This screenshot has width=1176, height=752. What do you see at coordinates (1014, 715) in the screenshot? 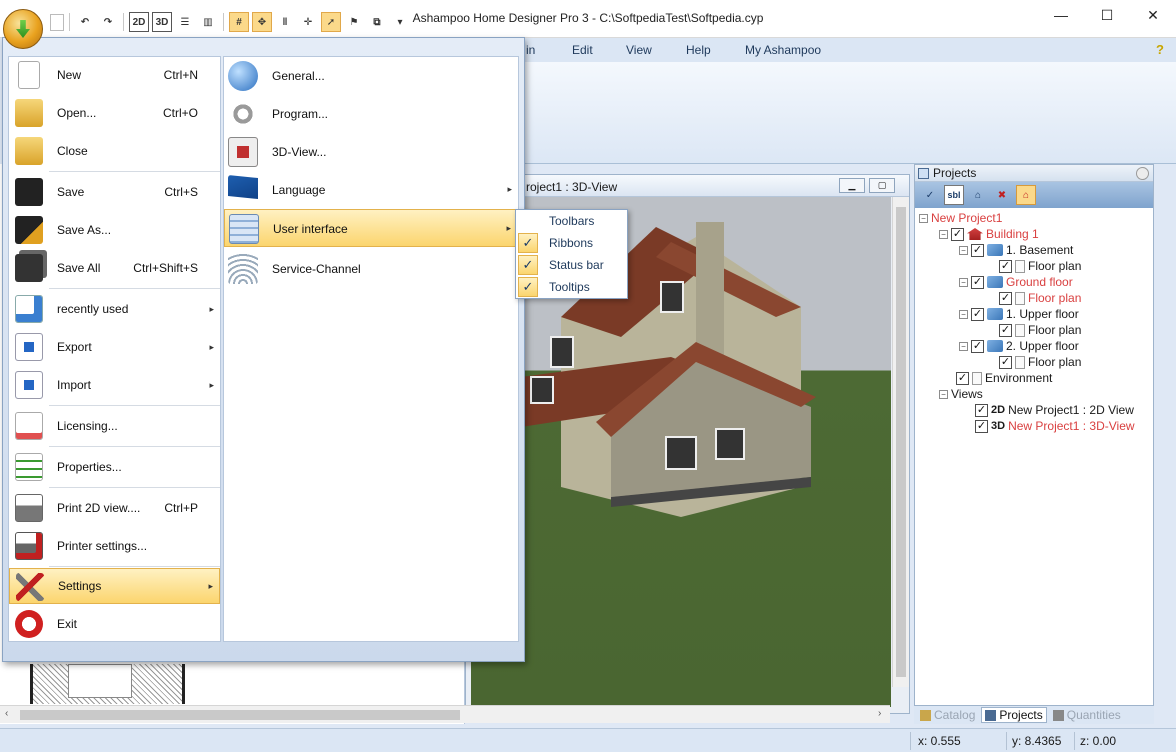
I see `tab-projects: Projects` at bounding box center [1014, 715].